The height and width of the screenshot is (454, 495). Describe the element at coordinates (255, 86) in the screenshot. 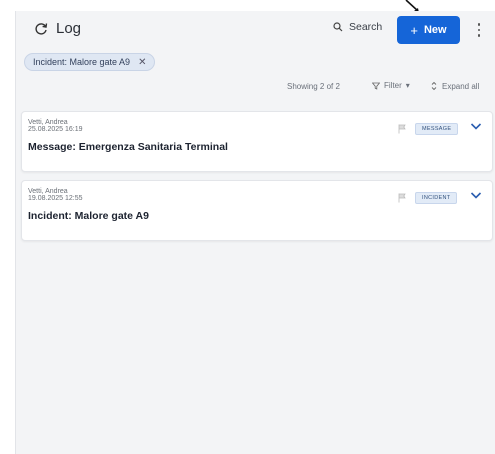

I see `list-toolbar: Showing 2 of 2 Filter ▾ Expand all` at that location.